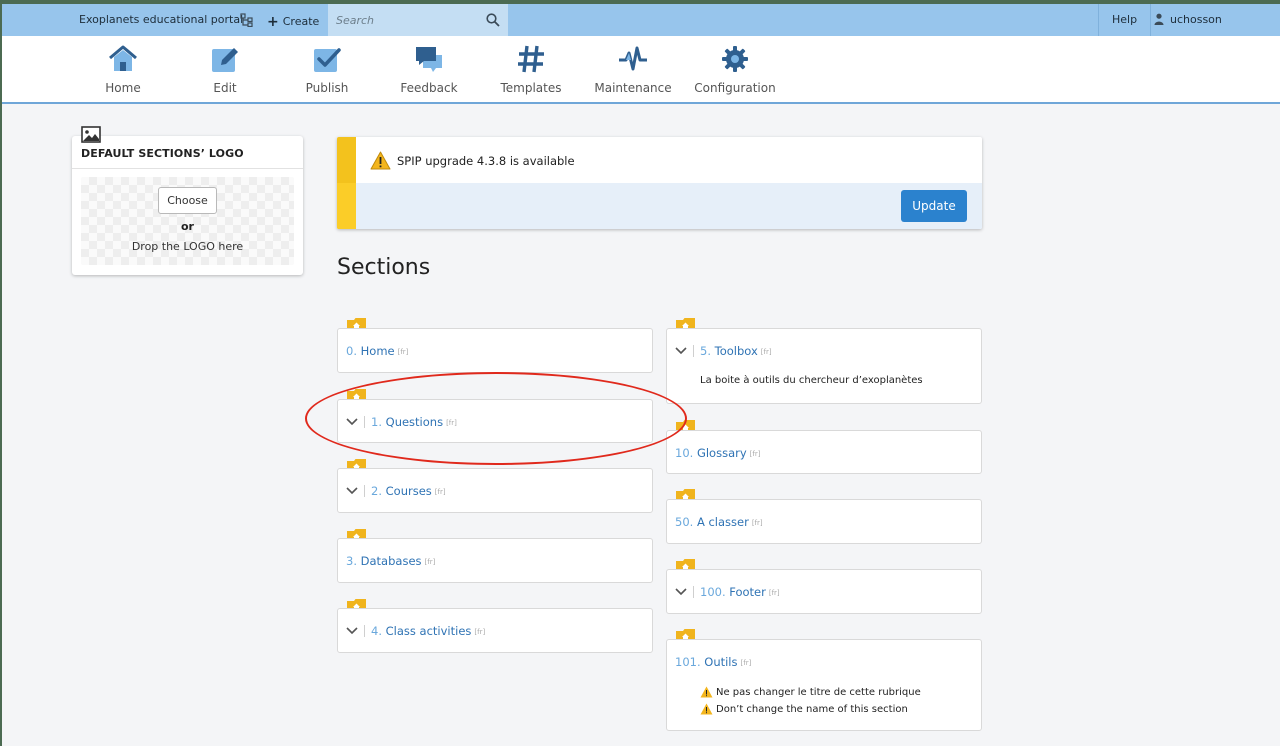  Describe the element at coordinates (429, 631) in the screenshot. I see `section-link: Class activities` at that location.